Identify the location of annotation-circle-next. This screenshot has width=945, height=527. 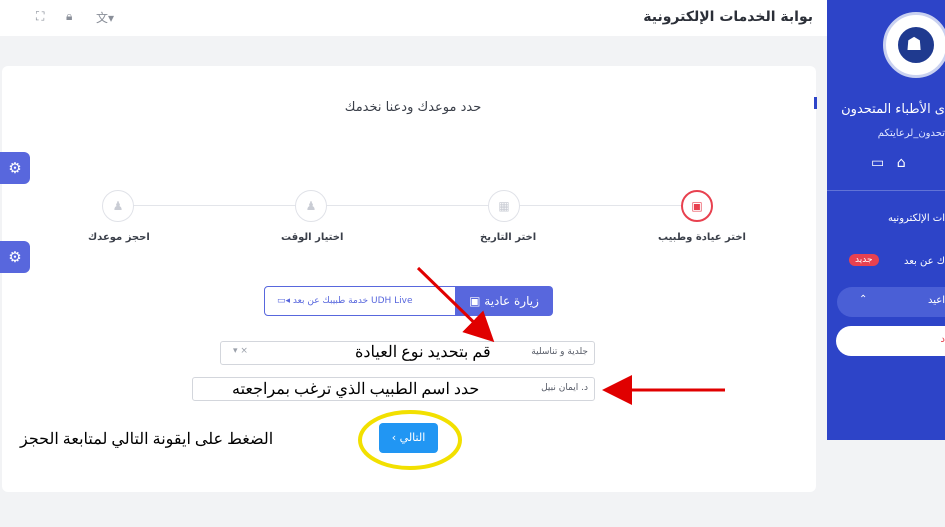
(410, 440).